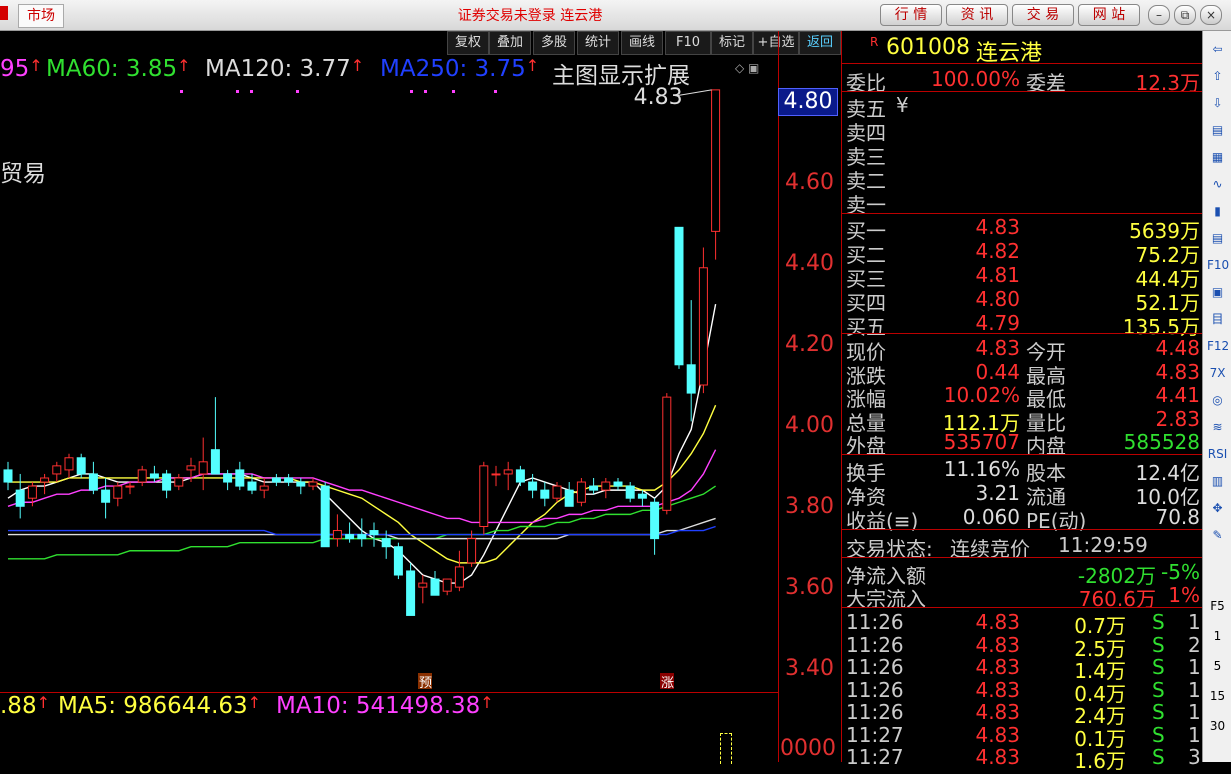 This screenshot has width=1231, height=774. What do you see at coordinates (1023, 253) in the screenshot?
I see `bid-row: 买二 4.82 75.2万` at bounding box center [1023, 253].